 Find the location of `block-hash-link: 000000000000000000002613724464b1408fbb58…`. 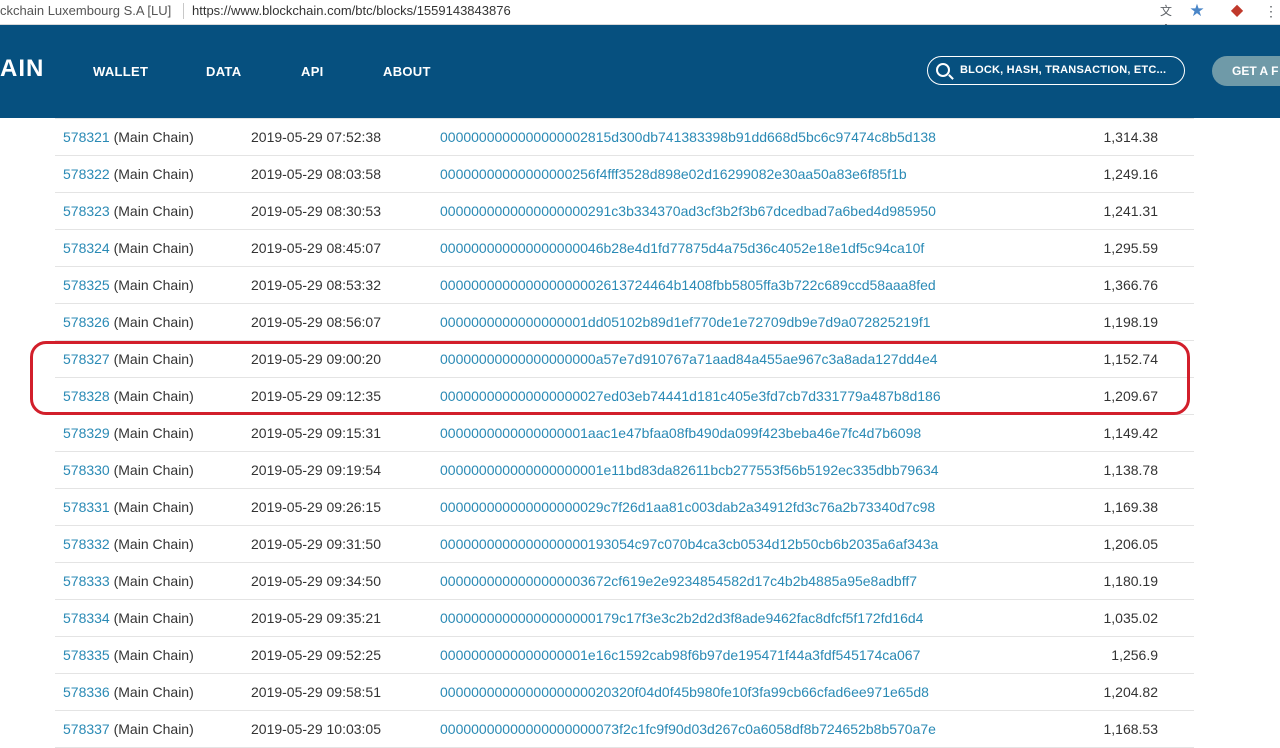

block-hash-link: 000000000000000000002613724464b1408fbb58… is located at coordinates (688, 285).